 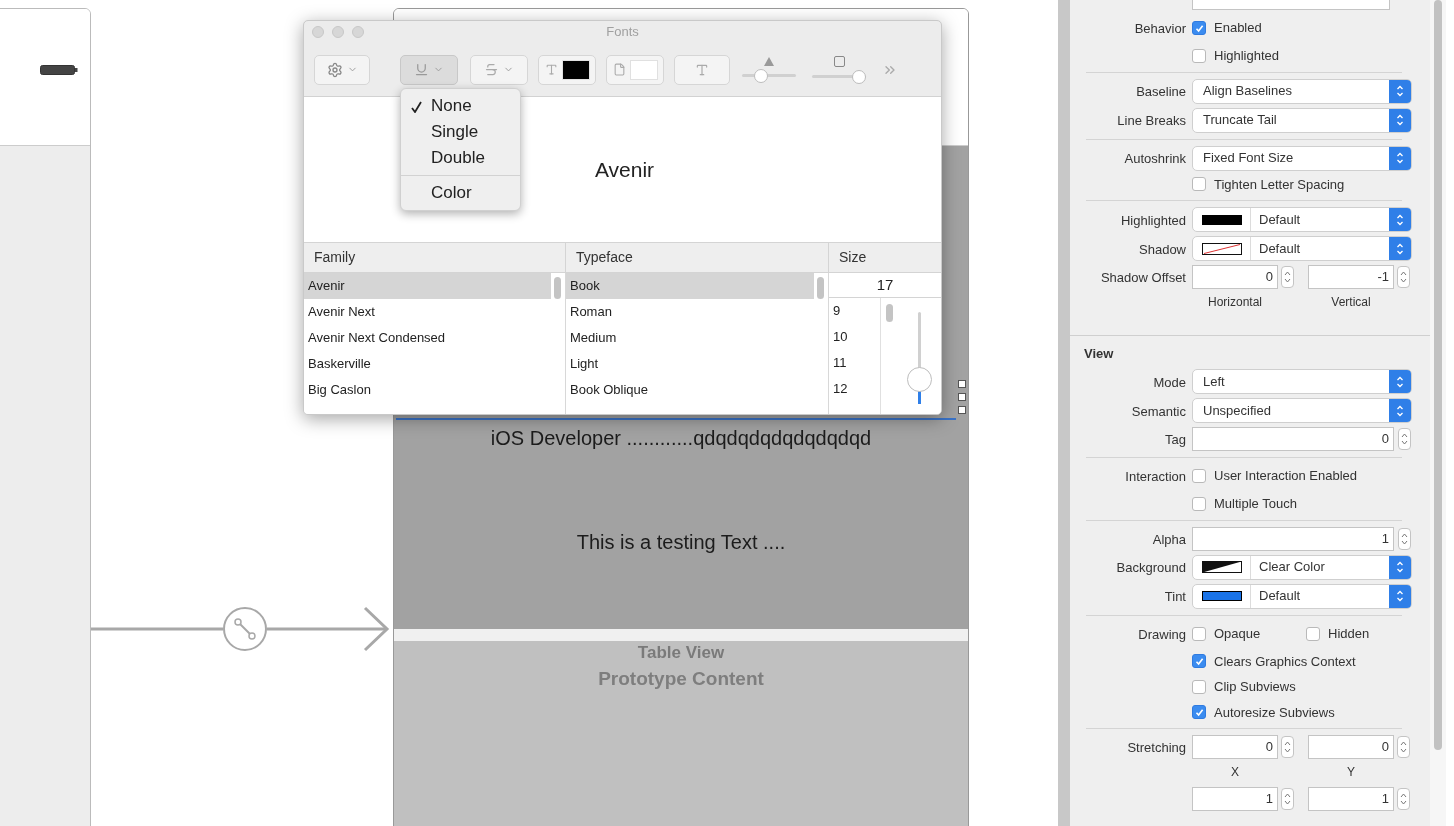 What do you see at coordinates (1255, 504) in the screenshot?
I see `checkbox-label: Multiple Touch` at bounding box center [1255, 504].